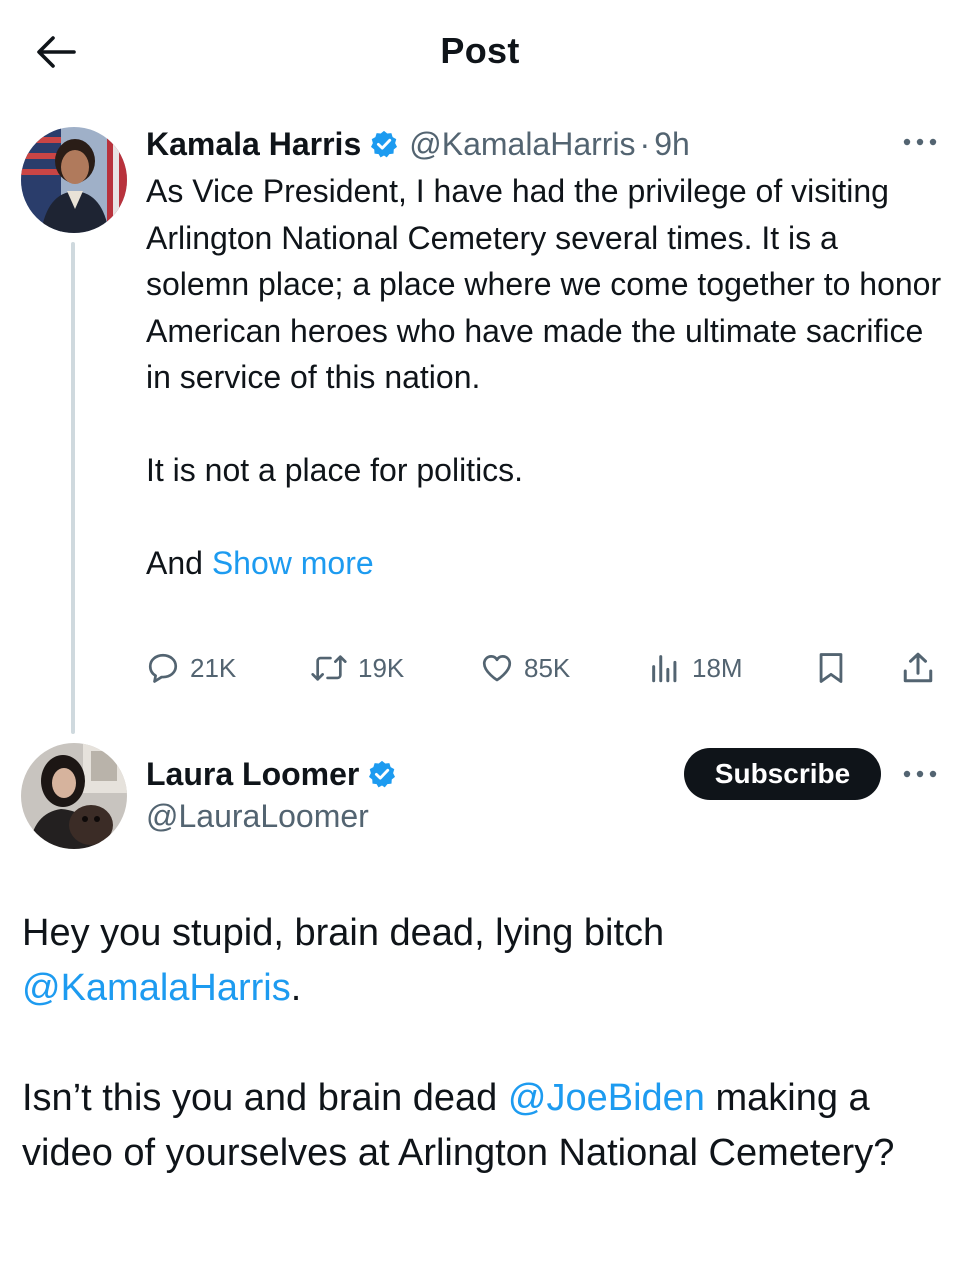 The width and height of the screenshot is (960, 1278). Describe the element at coordinates (335, 470) in the screenshot. I see `tweet1-paragraph: It is not a place for politics.` at that location.